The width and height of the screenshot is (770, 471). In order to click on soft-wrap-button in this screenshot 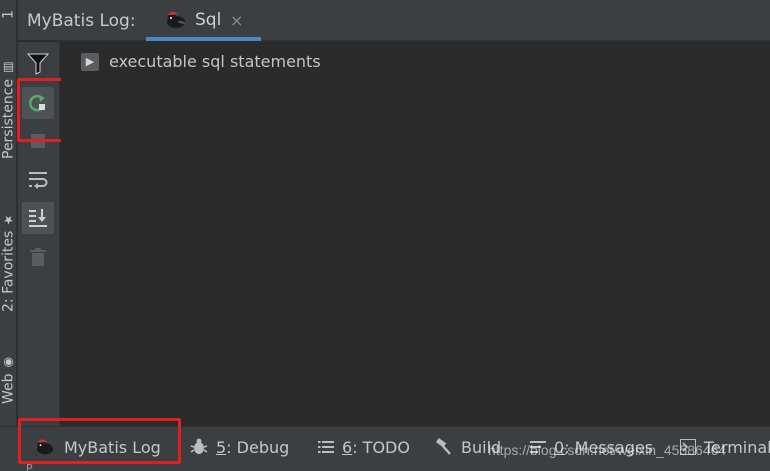, I will do `click(38, 180)`.